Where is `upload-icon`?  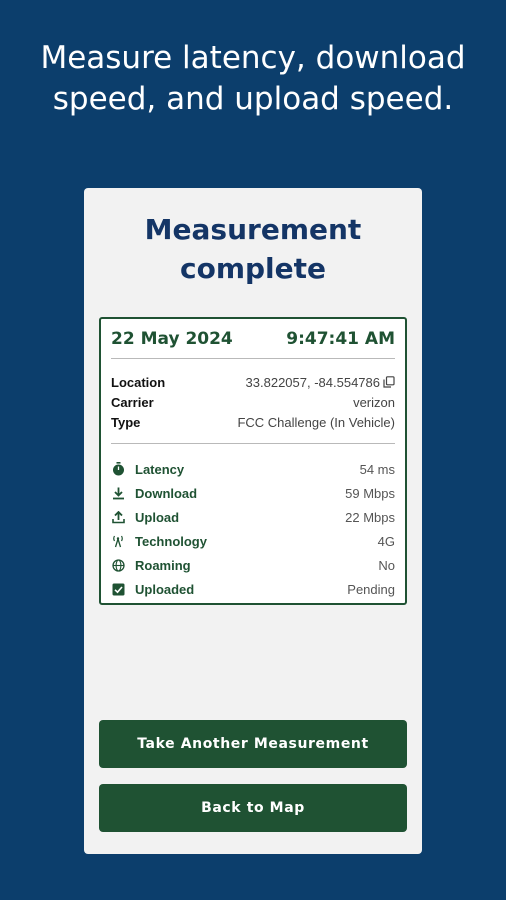
upload-icon is located at coordinates (118, 517).